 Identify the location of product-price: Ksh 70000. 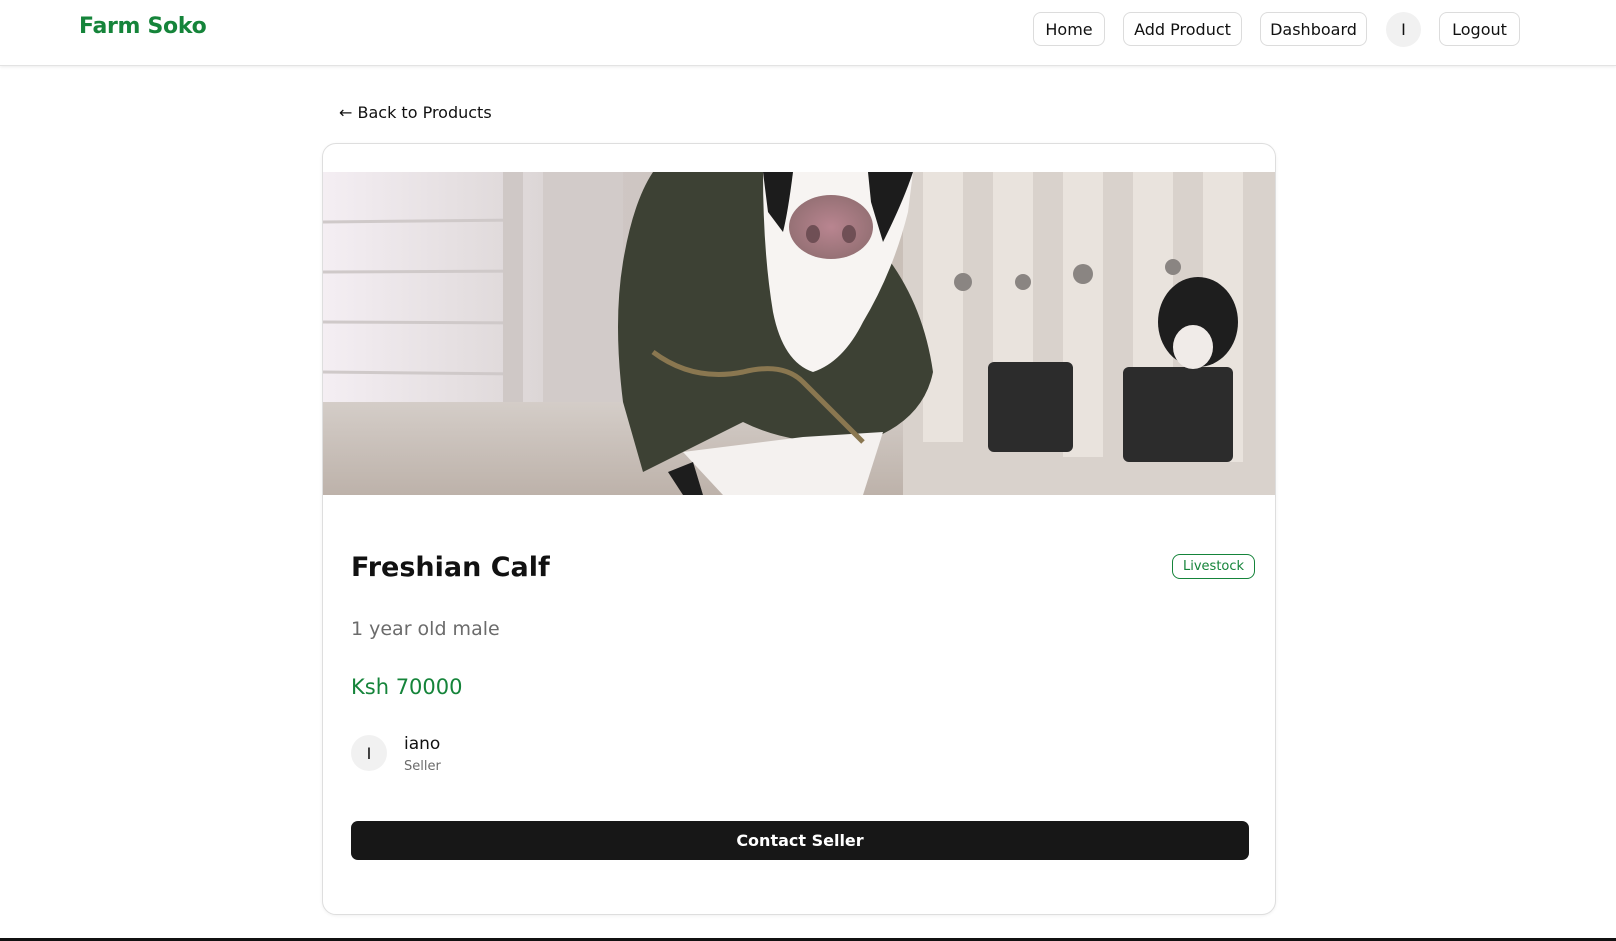
(407, 687).